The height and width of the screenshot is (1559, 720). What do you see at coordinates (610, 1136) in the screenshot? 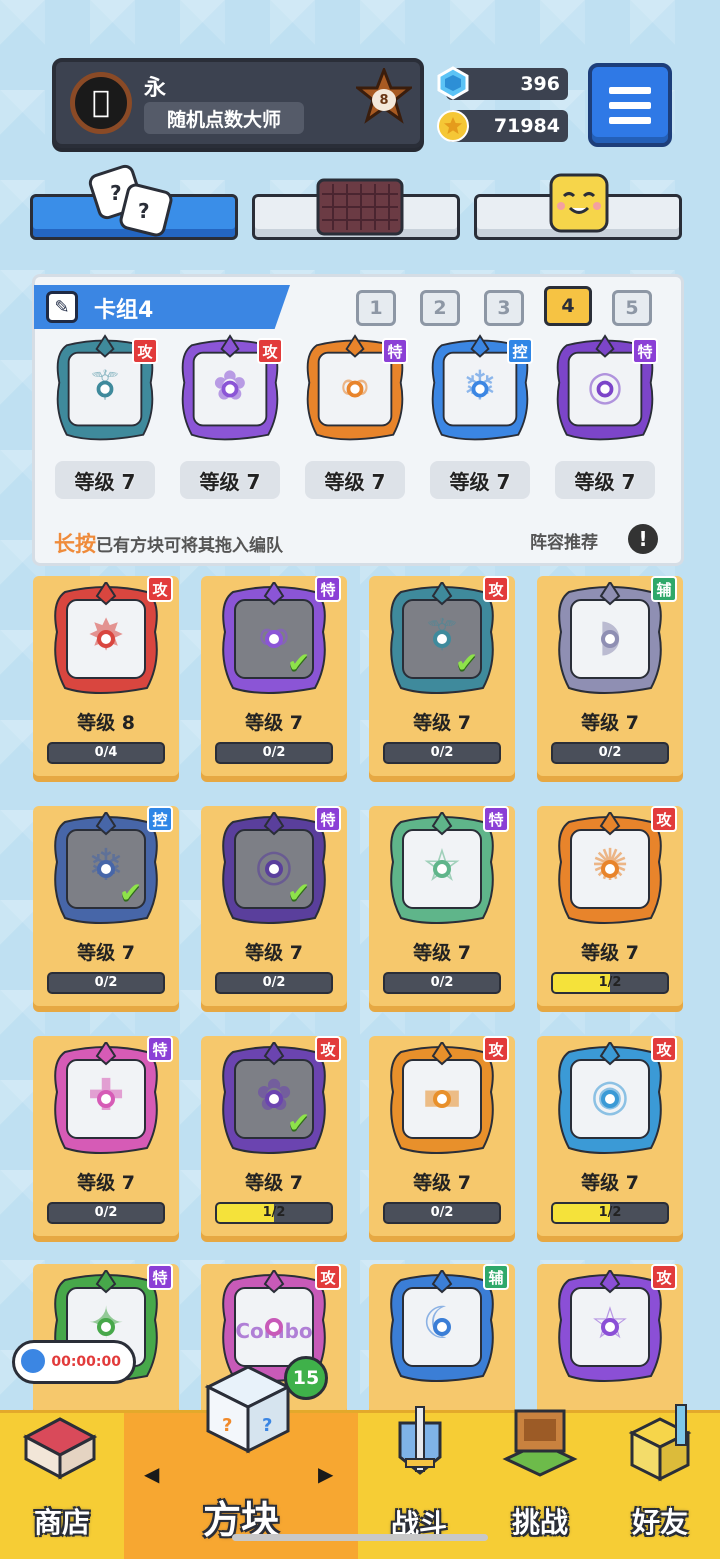
I see `block-card: ◉ 攻等级 7 1/2` at bounding box center [610, 1136].